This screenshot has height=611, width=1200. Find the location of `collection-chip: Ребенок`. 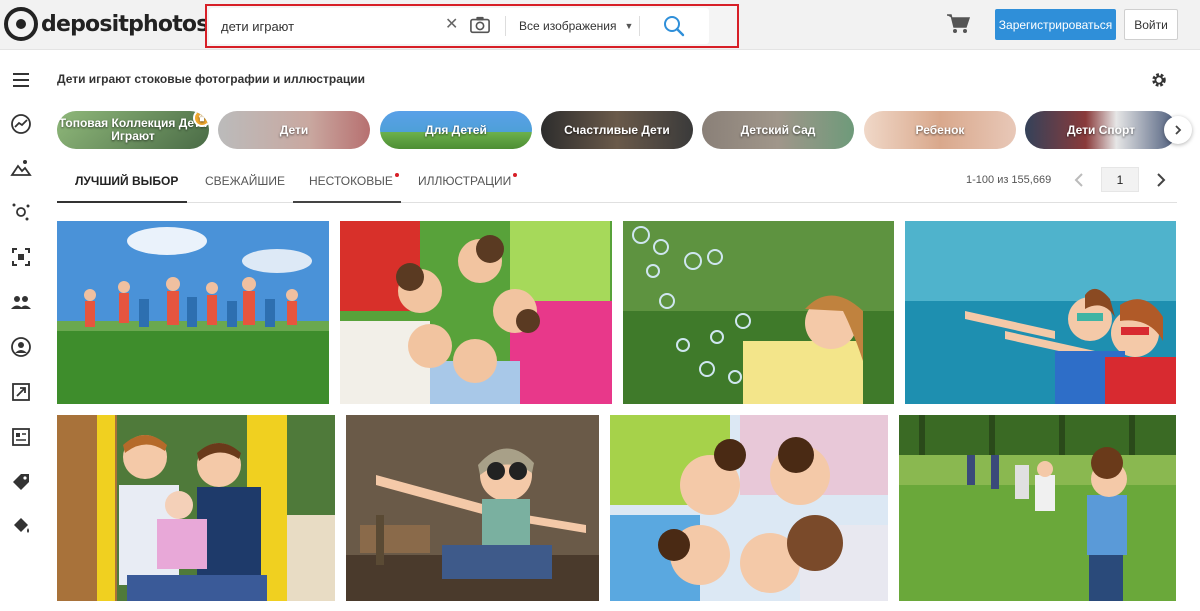

collection-chip: Ребенок is located at coordinates (940, 130).